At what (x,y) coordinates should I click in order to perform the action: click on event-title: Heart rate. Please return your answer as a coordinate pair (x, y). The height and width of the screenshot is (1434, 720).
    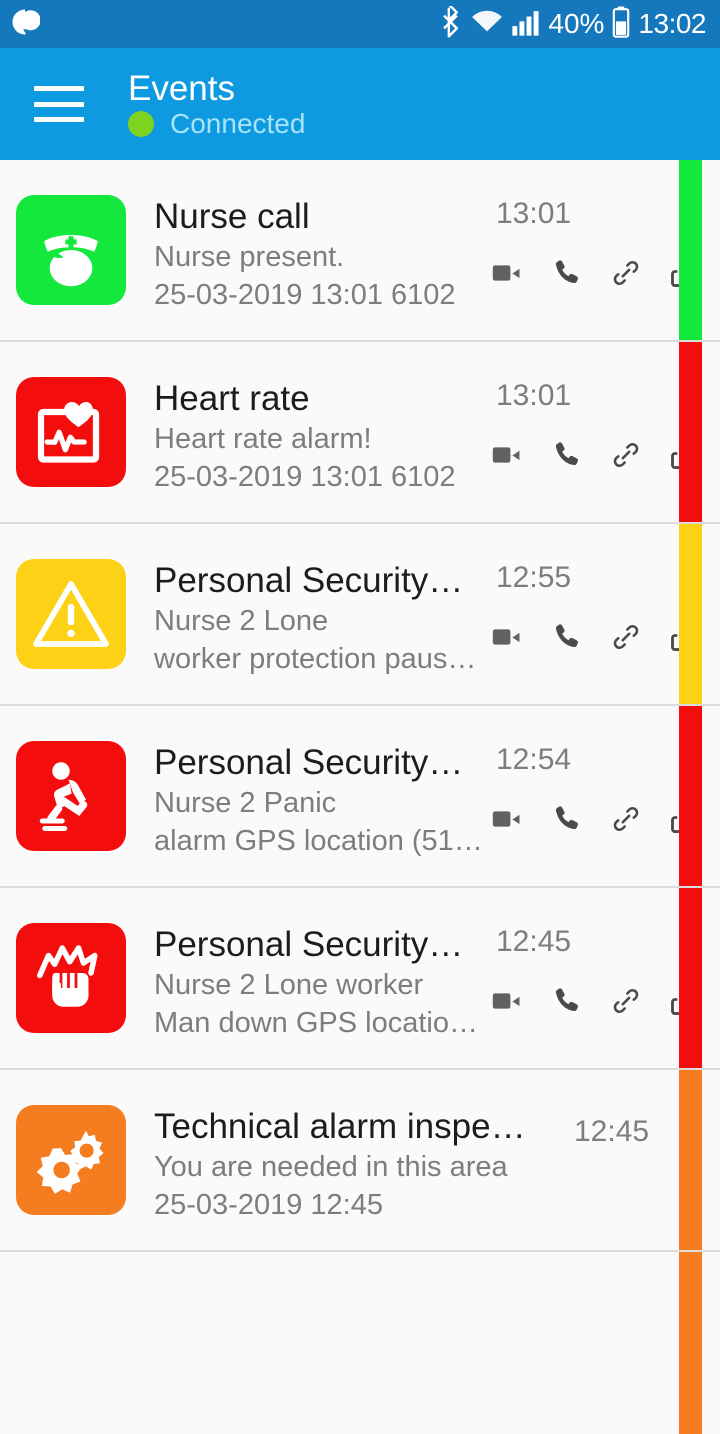
    Looking at the image, I should click on (232, 398).